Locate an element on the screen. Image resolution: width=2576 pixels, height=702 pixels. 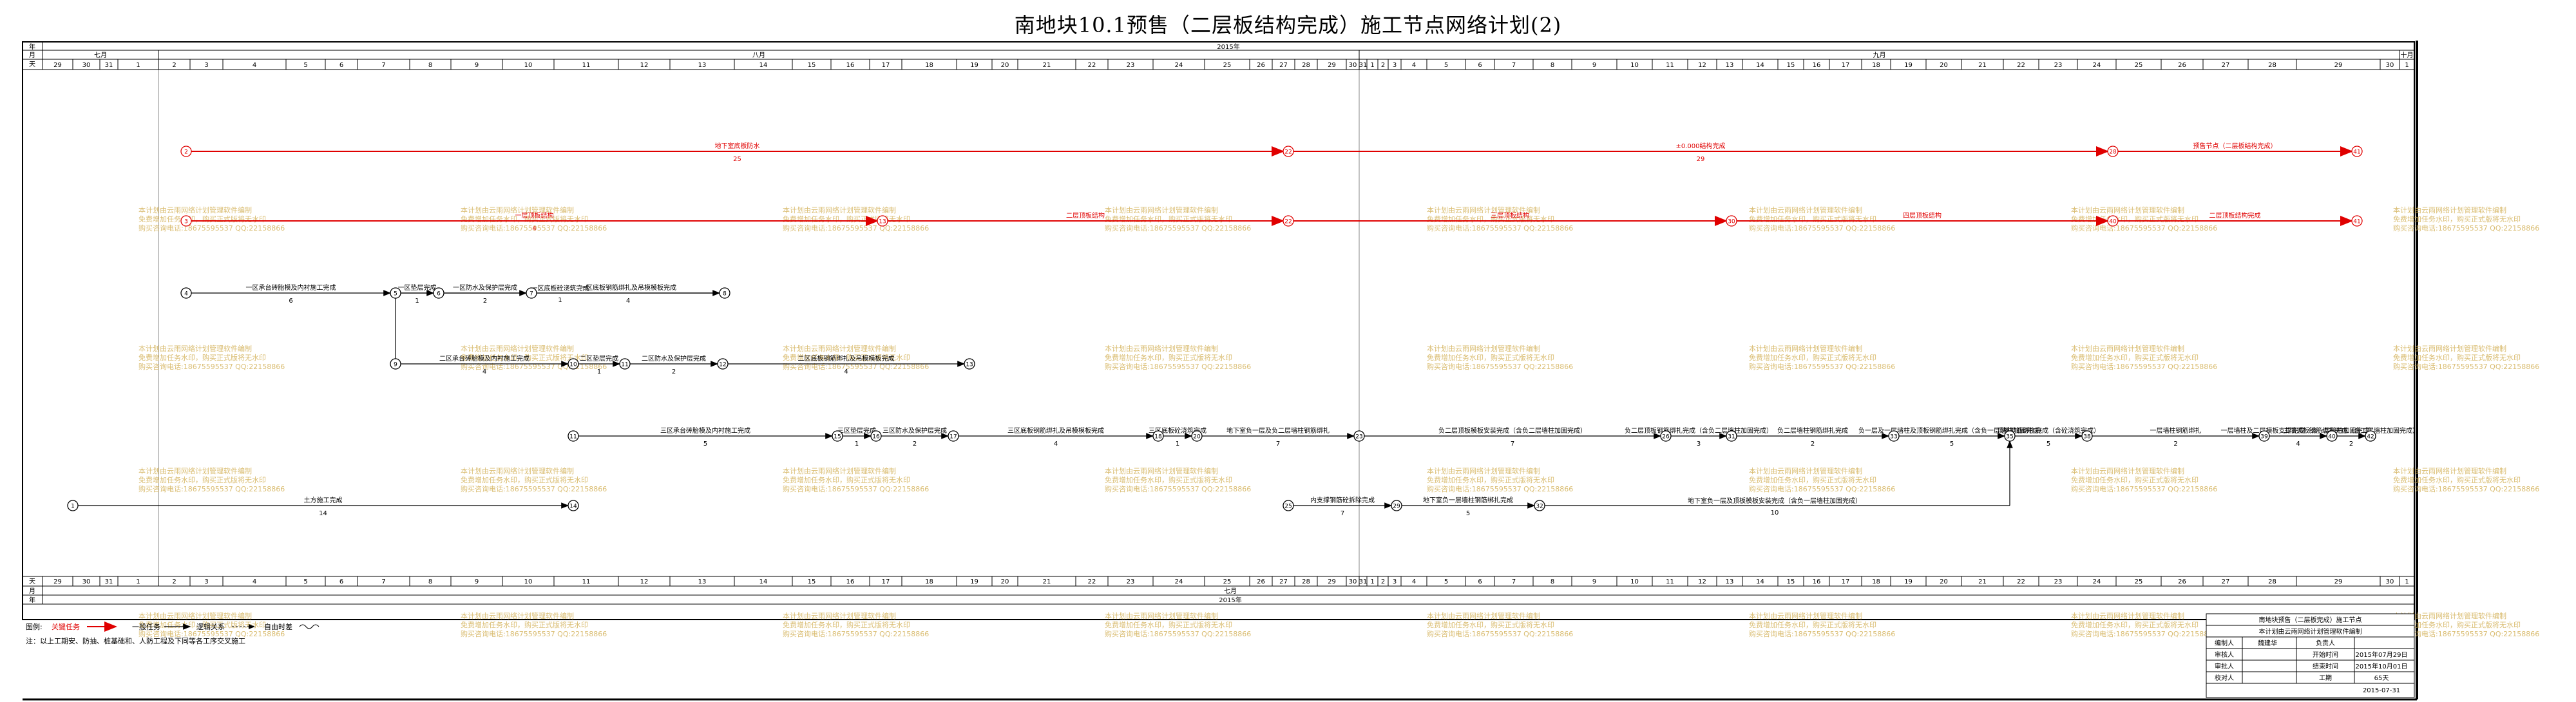
header-row-label: 月 is located at coordinates (32, 55).